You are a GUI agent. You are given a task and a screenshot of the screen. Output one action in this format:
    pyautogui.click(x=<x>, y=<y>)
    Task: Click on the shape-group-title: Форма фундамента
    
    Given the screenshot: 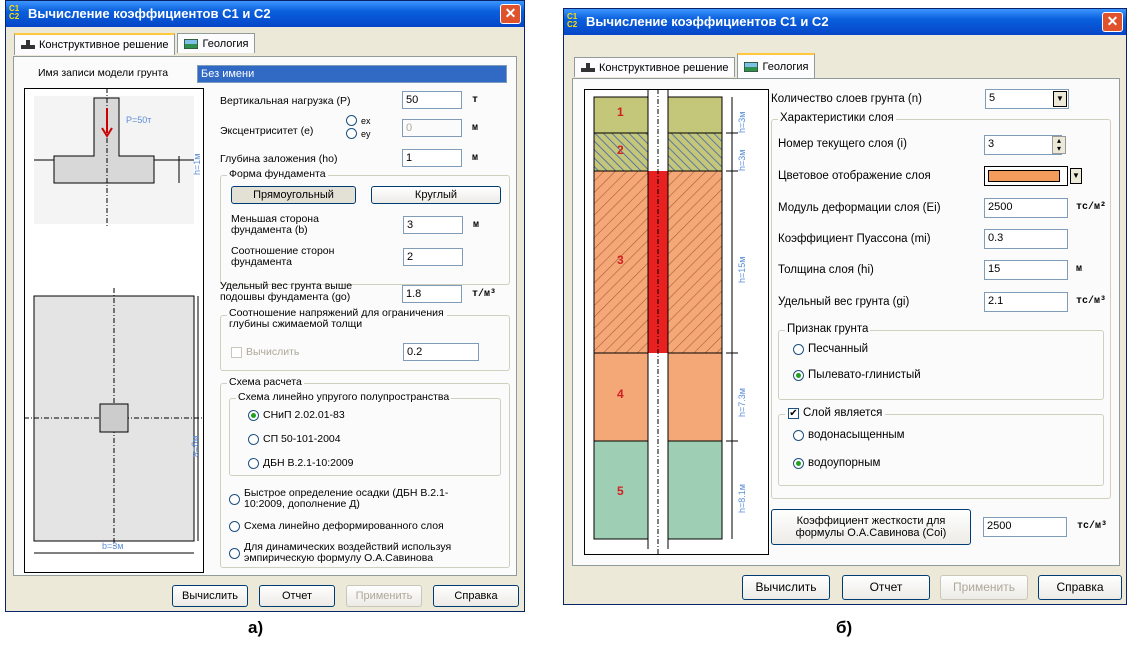 What is the action you would take?
    pyautogui.click(x=277, y=174)
    